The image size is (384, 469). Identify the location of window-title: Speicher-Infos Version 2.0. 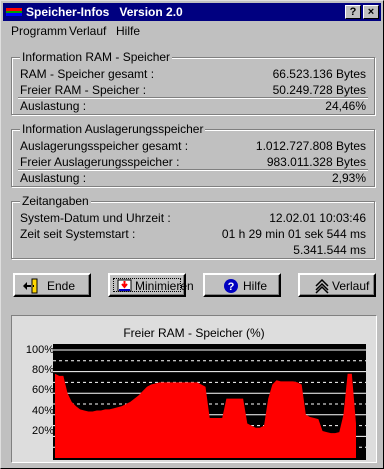
(104, 12).